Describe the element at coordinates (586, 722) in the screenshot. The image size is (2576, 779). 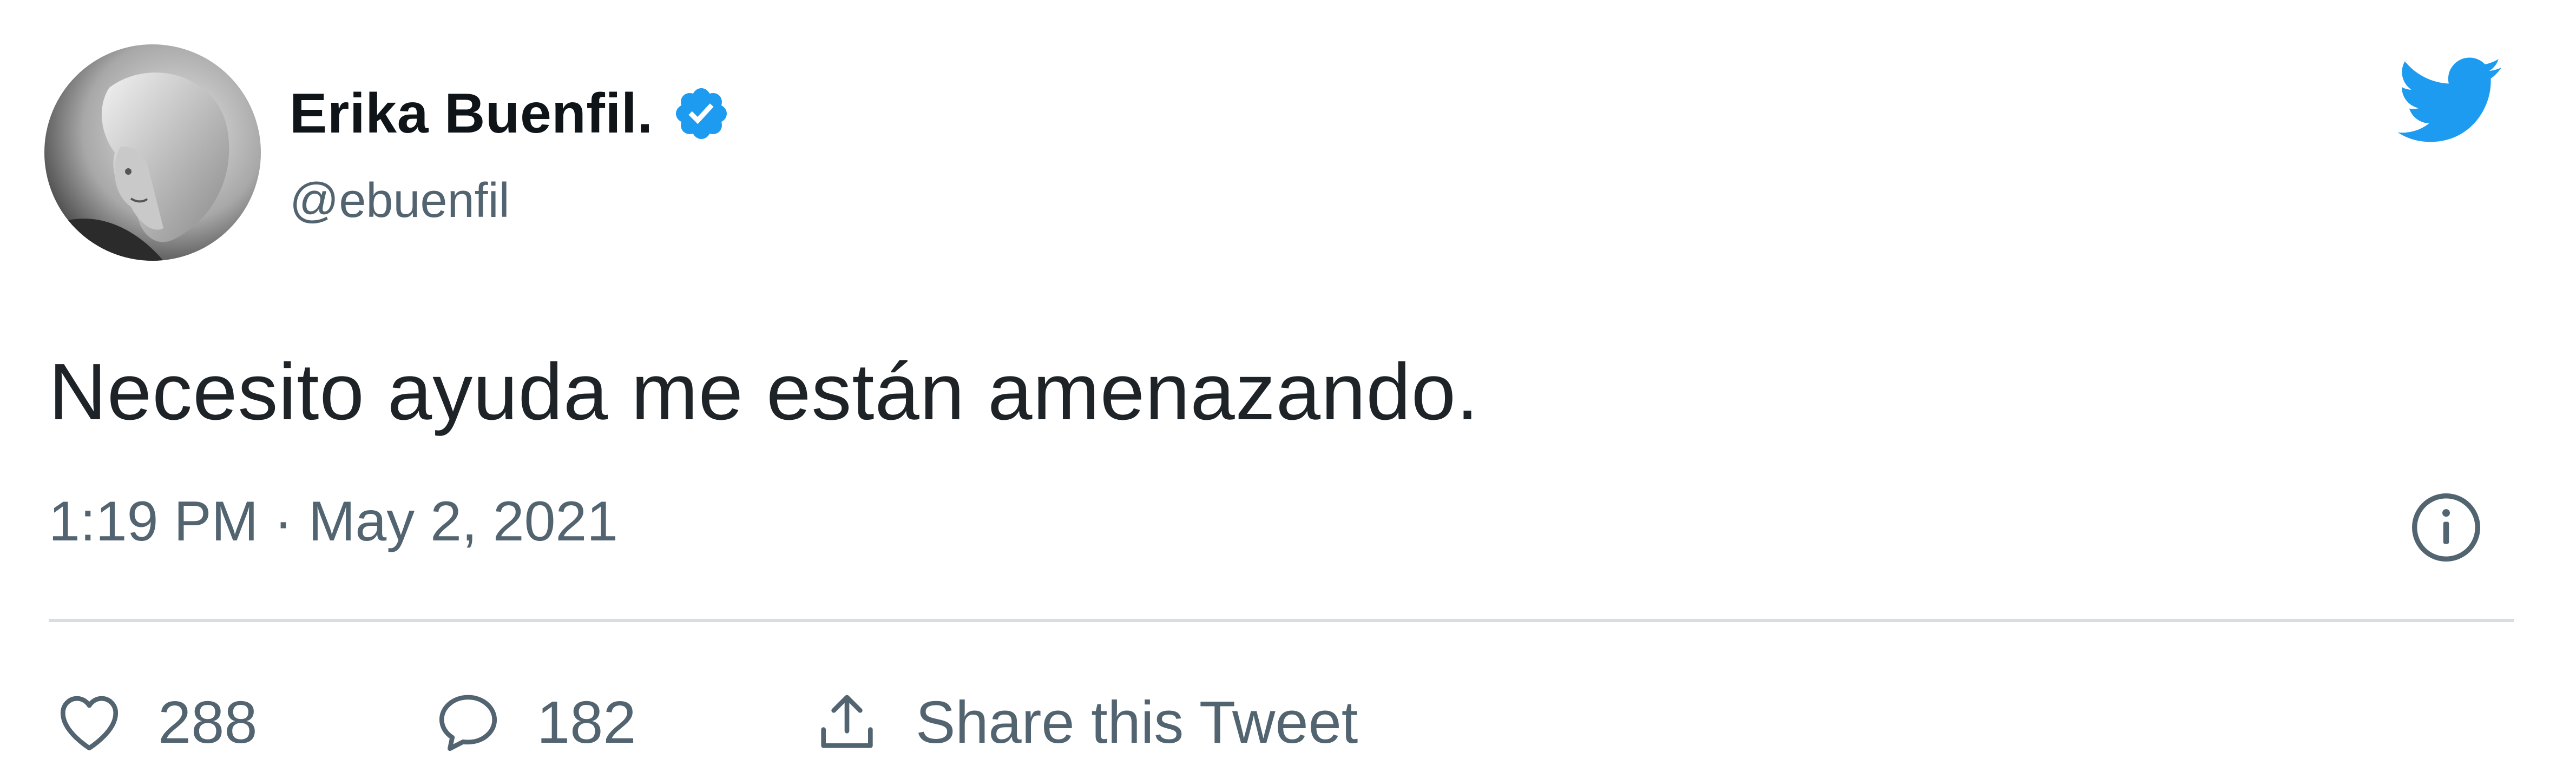
I see `reply-count: 182` at that location.